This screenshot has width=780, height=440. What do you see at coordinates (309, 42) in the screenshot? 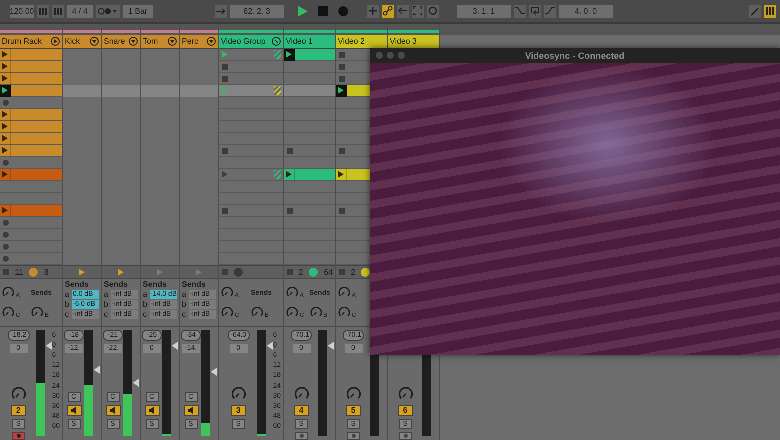
I see `track-header: Video 1` at bounding box center [309, 42].